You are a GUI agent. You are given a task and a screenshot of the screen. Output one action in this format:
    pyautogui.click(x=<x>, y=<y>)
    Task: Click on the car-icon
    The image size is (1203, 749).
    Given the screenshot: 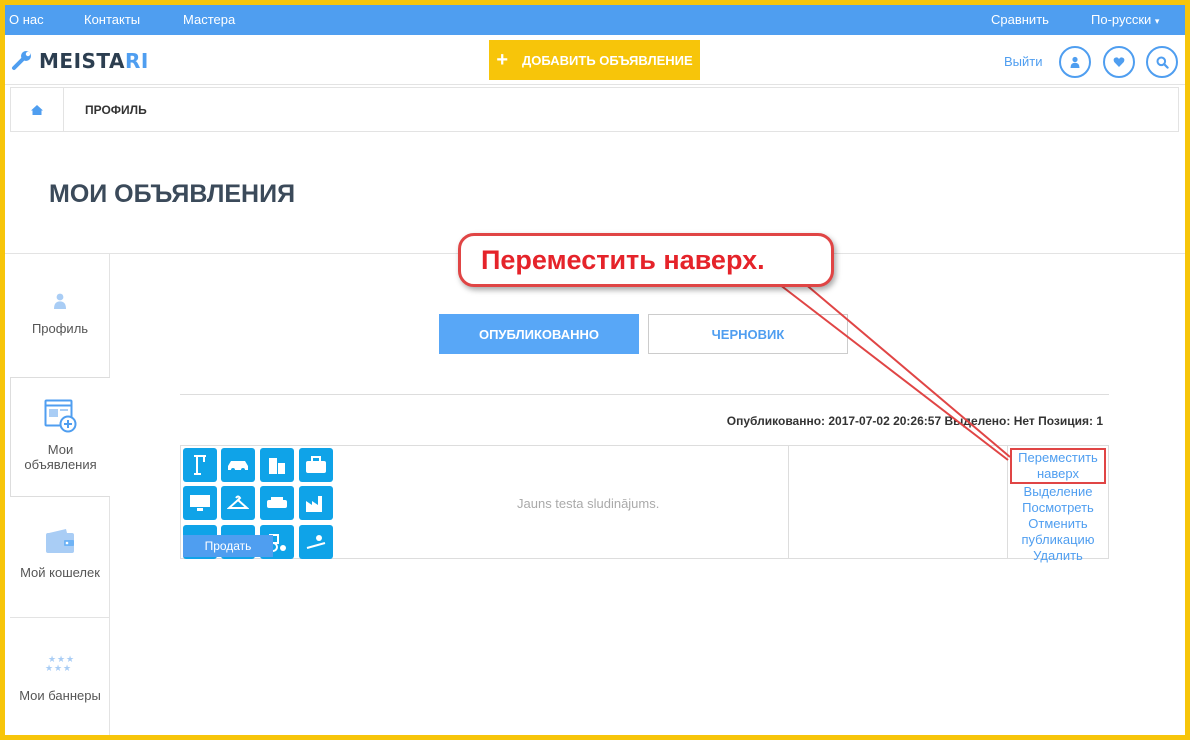 What is the action you would take?
    pyautogui.click(x=238, y=465)
    